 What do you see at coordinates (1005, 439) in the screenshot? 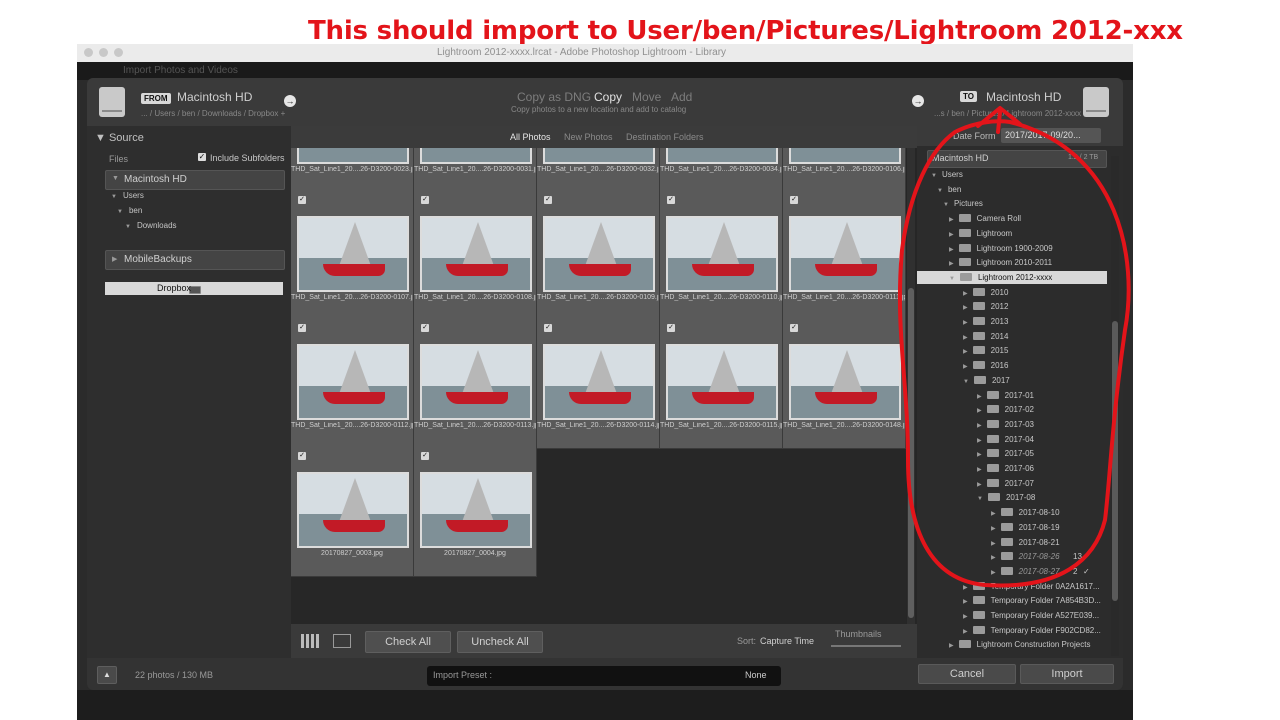
I see `destination-folder-2017-04: ▶ 2017-04` at bounding box center [1005, 439].